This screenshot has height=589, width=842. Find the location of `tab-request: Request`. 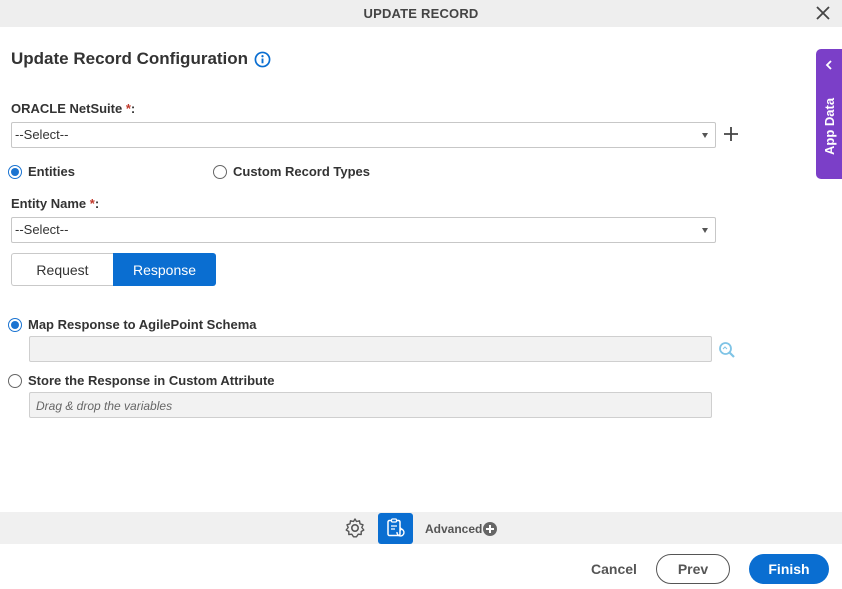

tab-request: Request is located at coordinates (62, 269).